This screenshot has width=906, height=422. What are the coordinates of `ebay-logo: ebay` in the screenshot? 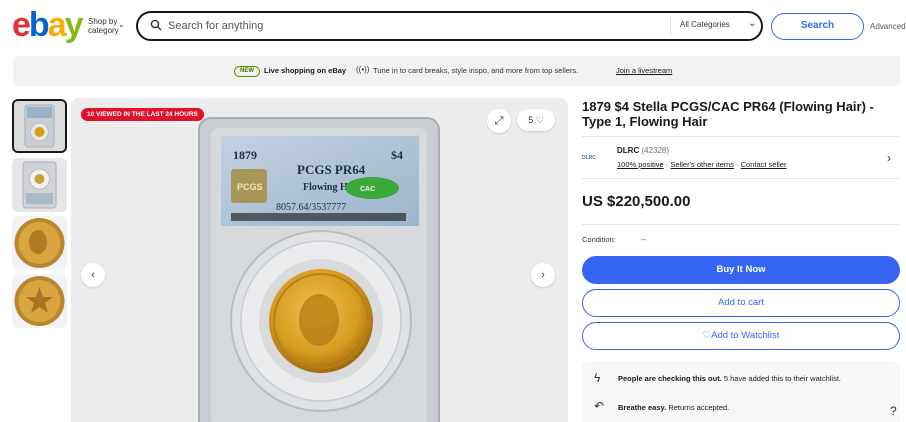 It's located at (48, 25).